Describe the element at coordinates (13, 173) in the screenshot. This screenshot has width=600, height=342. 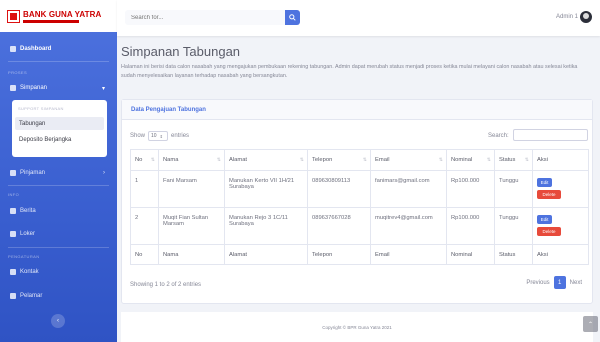
I see `money-icon` at that location.